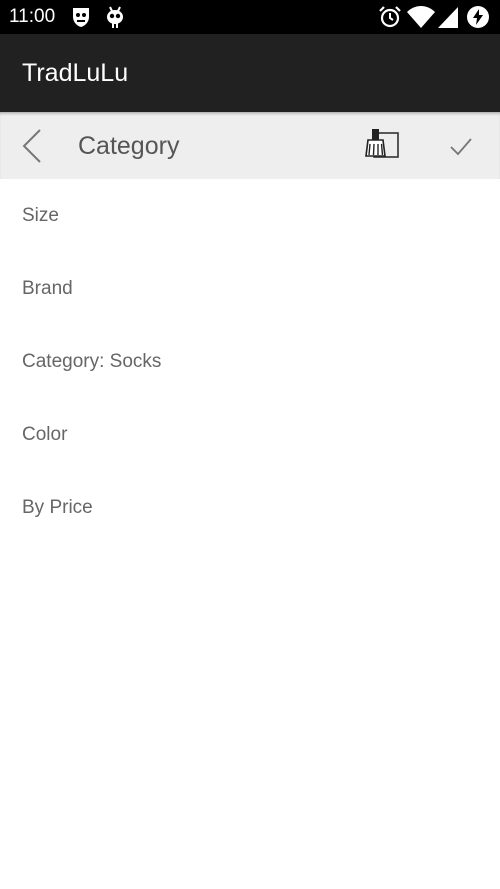 The width and height of the screenshot is (500, 889). What do you see at coordinates (448, 17) in the screenshot?
I see `signal-icon` at bounding box center [448, 17].